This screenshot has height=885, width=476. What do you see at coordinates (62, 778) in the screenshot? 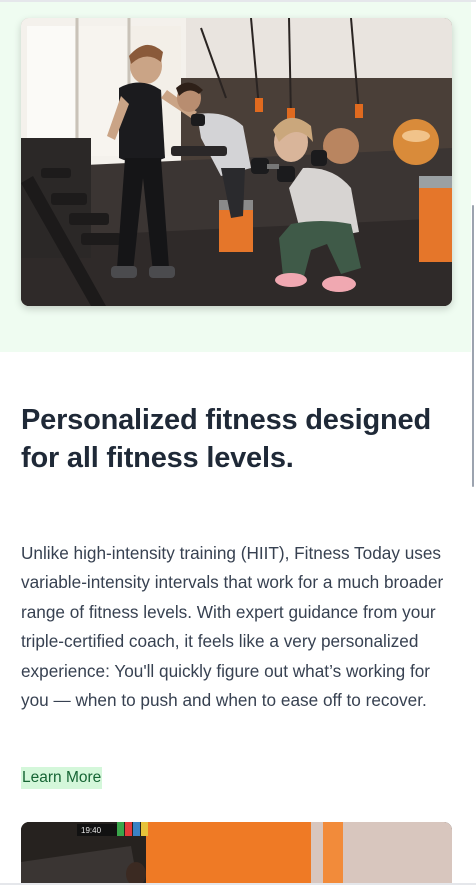
I see `learn-more-link: Learn More` at bounding box center [62, 778].